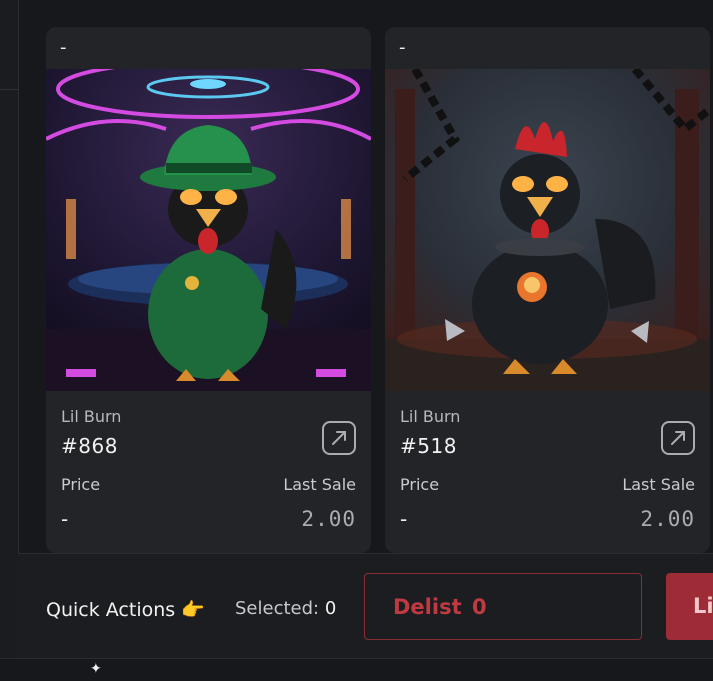  What do you see at coordinates (9, 89) in the screenshot?
I see `rail-divider` at bounding box center [9, 89].